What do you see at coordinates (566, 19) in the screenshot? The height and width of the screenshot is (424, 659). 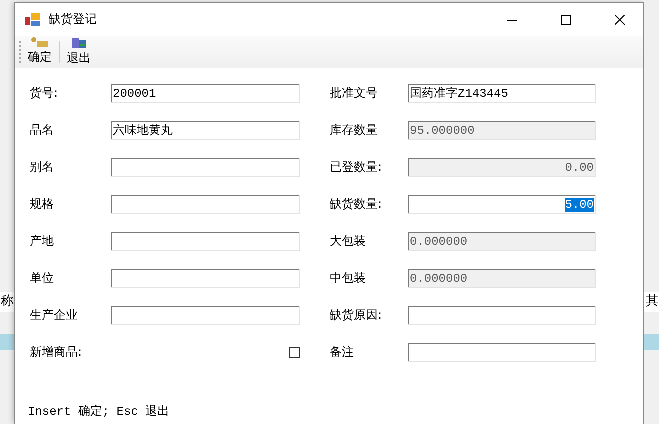 I see `maximize-icon` at bounding box center [566, 19].